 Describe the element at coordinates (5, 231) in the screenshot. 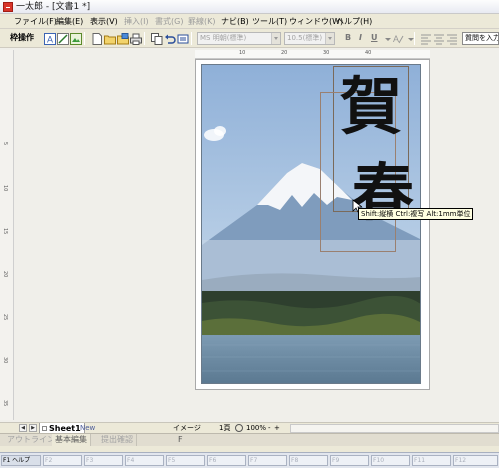

I see `ruler-label: 15` at that location.